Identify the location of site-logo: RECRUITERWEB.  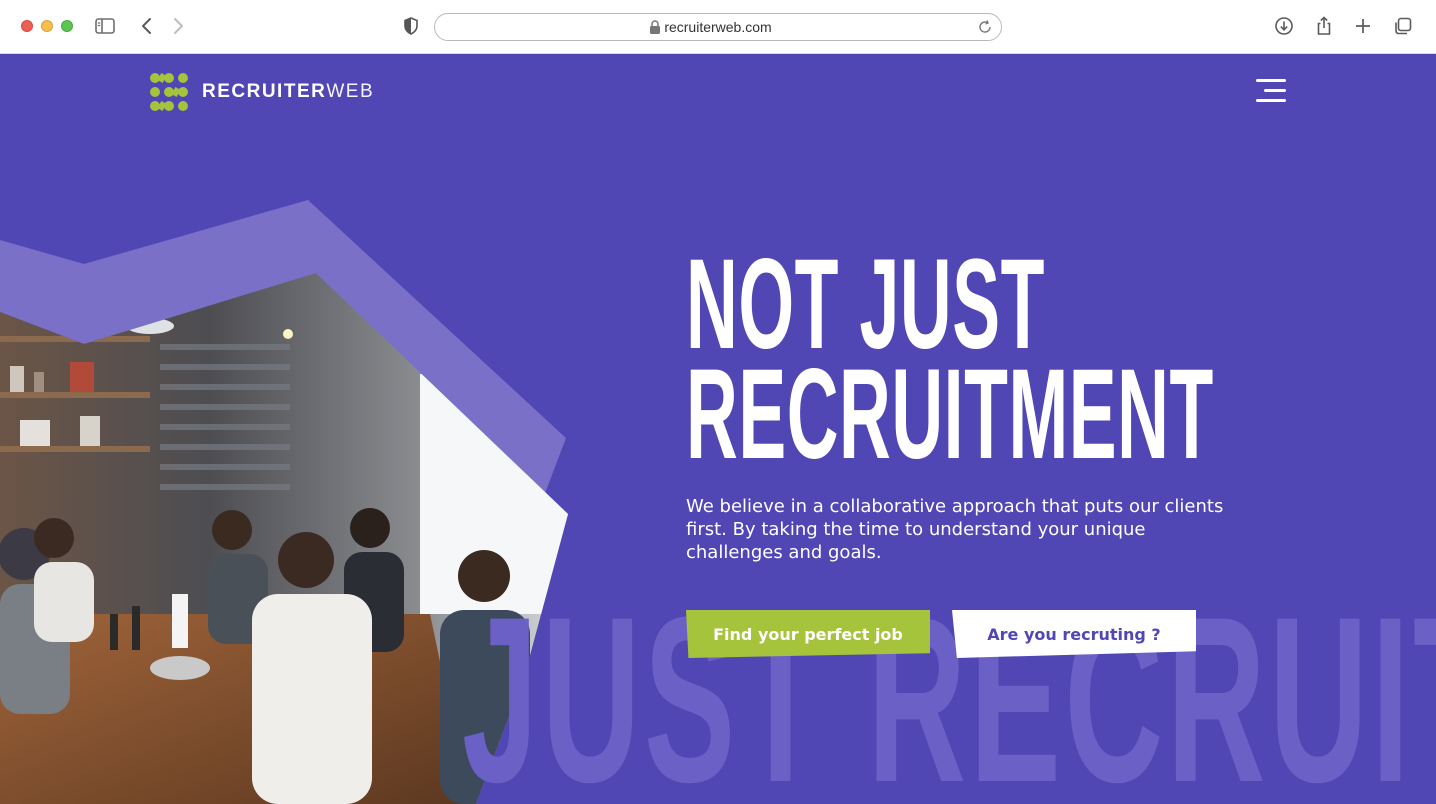
(261, 92).